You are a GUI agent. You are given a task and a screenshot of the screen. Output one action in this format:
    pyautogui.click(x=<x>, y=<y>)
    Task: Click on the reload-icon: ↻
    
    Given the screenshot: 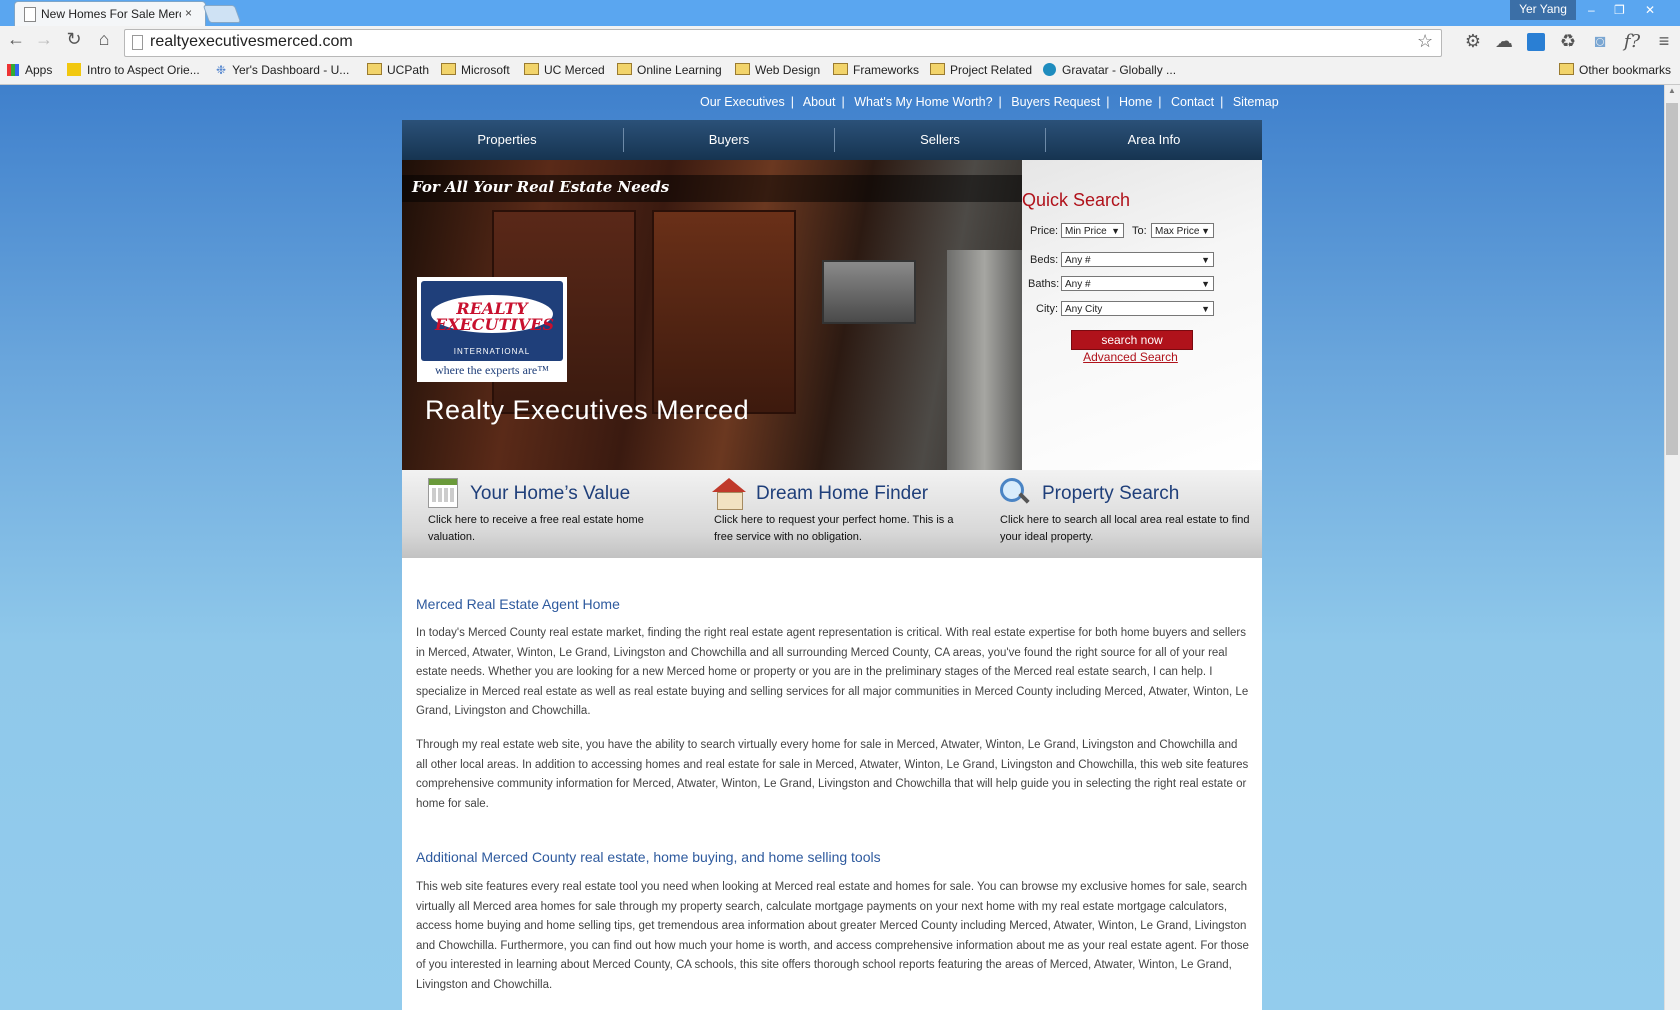 What is the action you would take?
    pyautogui.click(x=74, y=39)
    